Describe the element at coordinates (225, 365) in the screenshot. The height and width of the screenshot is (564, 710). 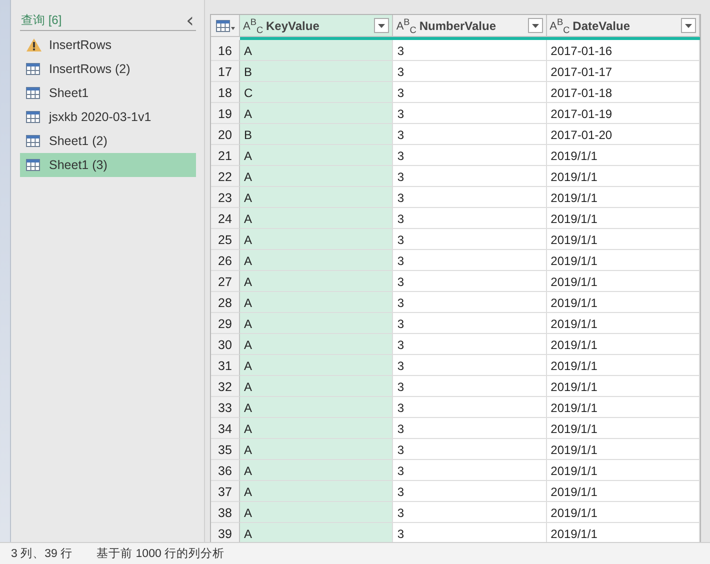
I see `row-number: 31` at that location.